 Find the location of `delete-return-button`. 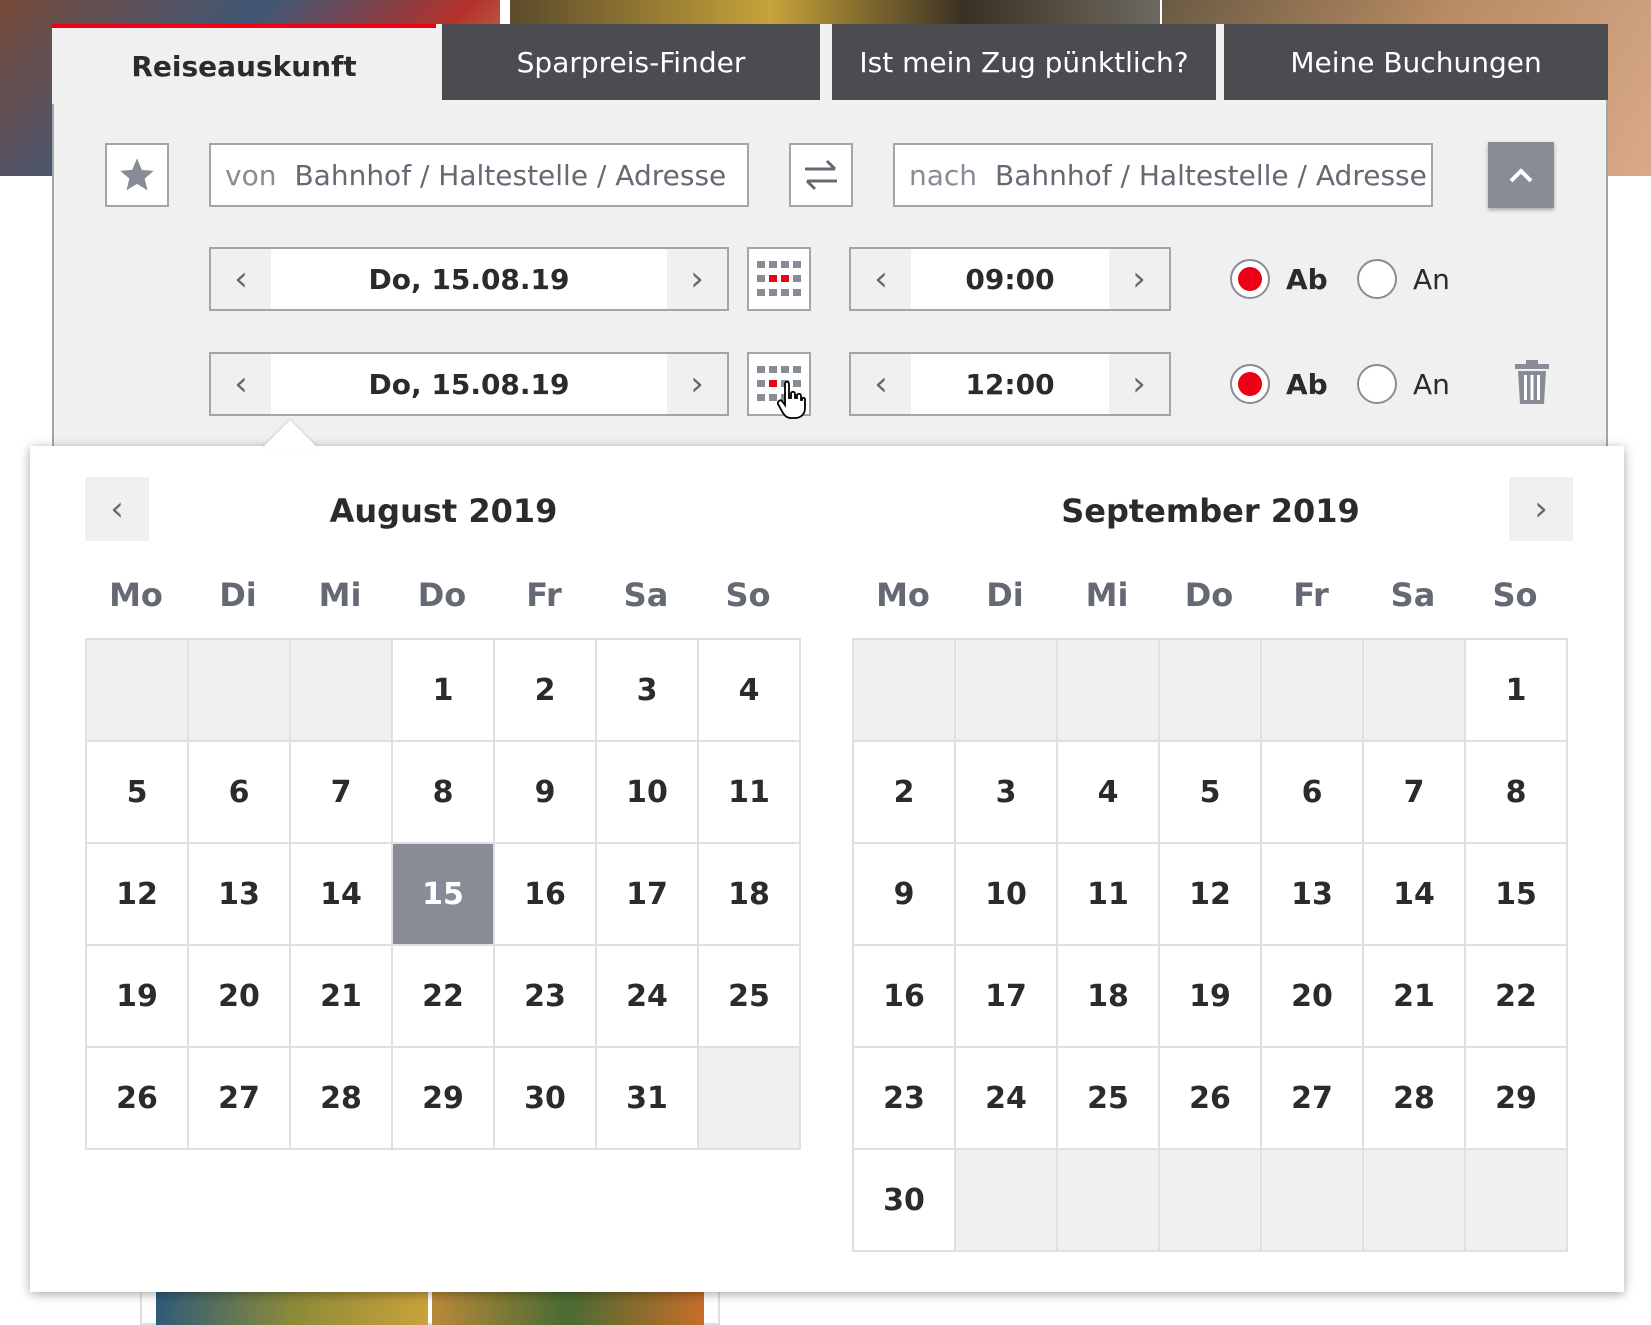

delete-return-button is located at coordinates (1534, 383).